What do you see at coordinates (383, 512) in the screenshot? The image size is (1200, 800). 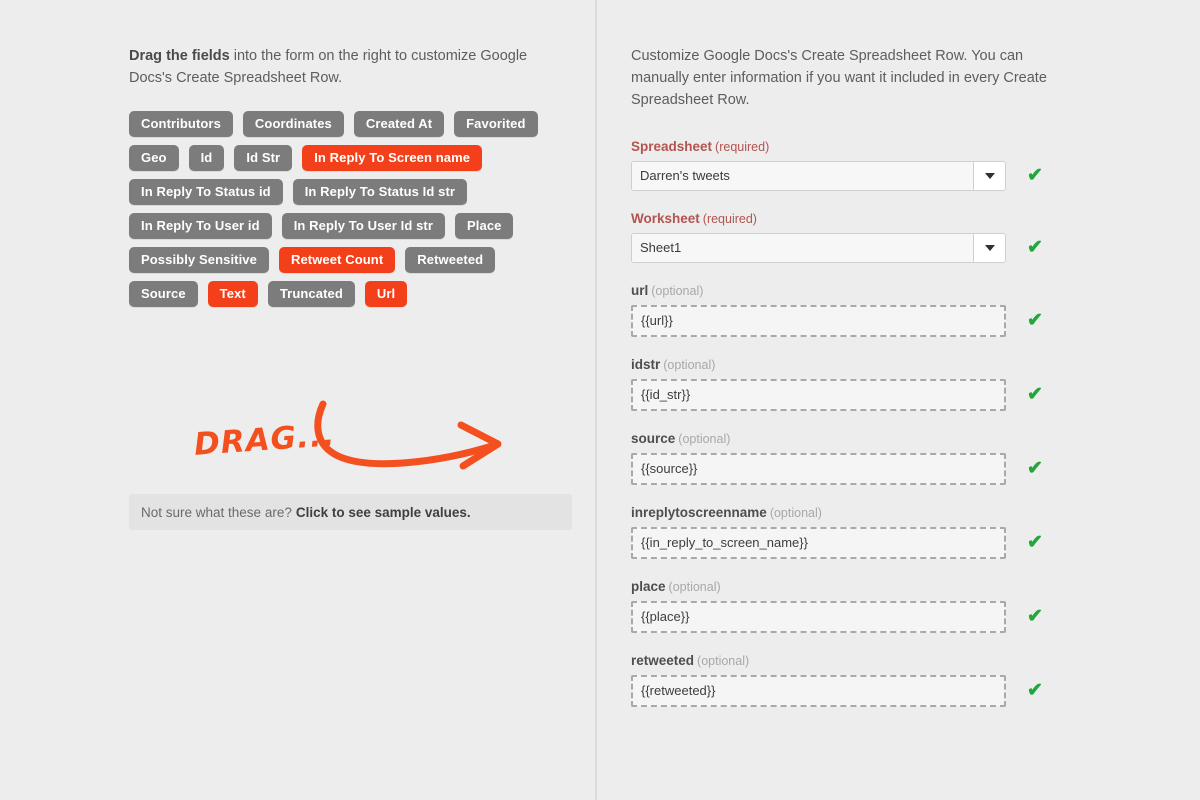 I see `sample-values-hint-link: Click to see sample values.` at bounding box center [383, 512].